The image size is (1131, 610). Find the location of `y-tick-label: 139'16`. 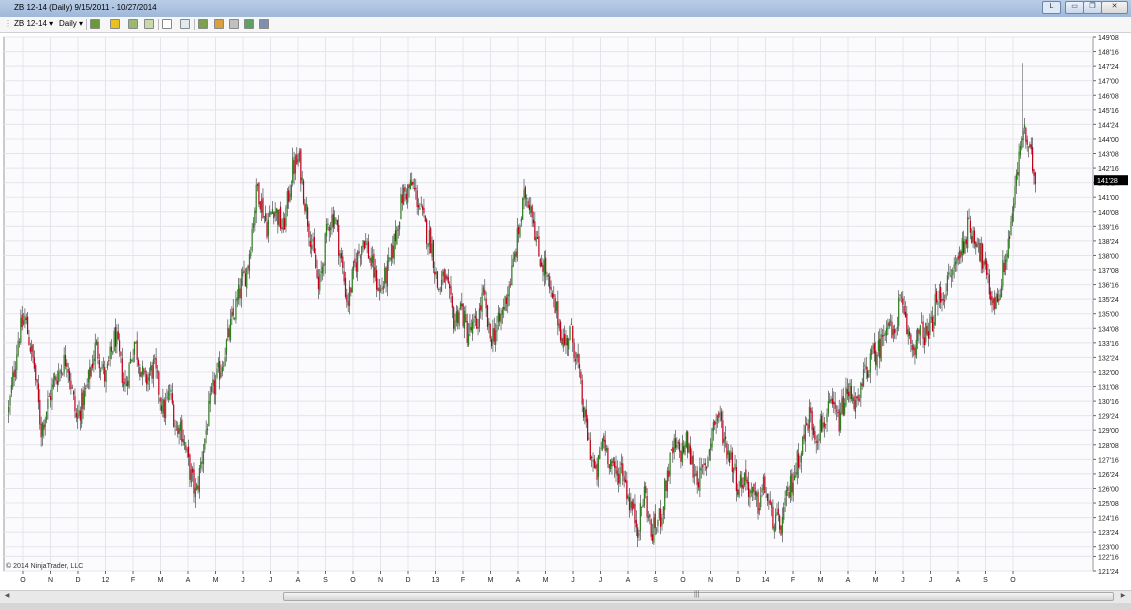

y-tick-label: 139'16 is located at coordinates (1108, 227).